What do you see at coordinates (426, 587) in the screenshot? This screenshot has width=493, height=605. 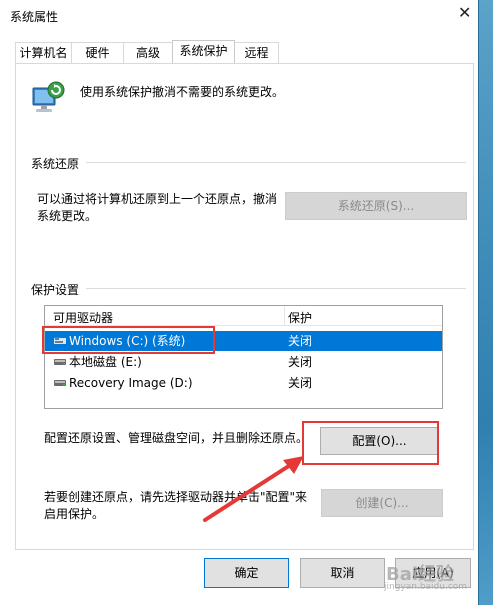 I see `watermark-subtext: jingyan.baidu.com` at bounding box center [426, 587].